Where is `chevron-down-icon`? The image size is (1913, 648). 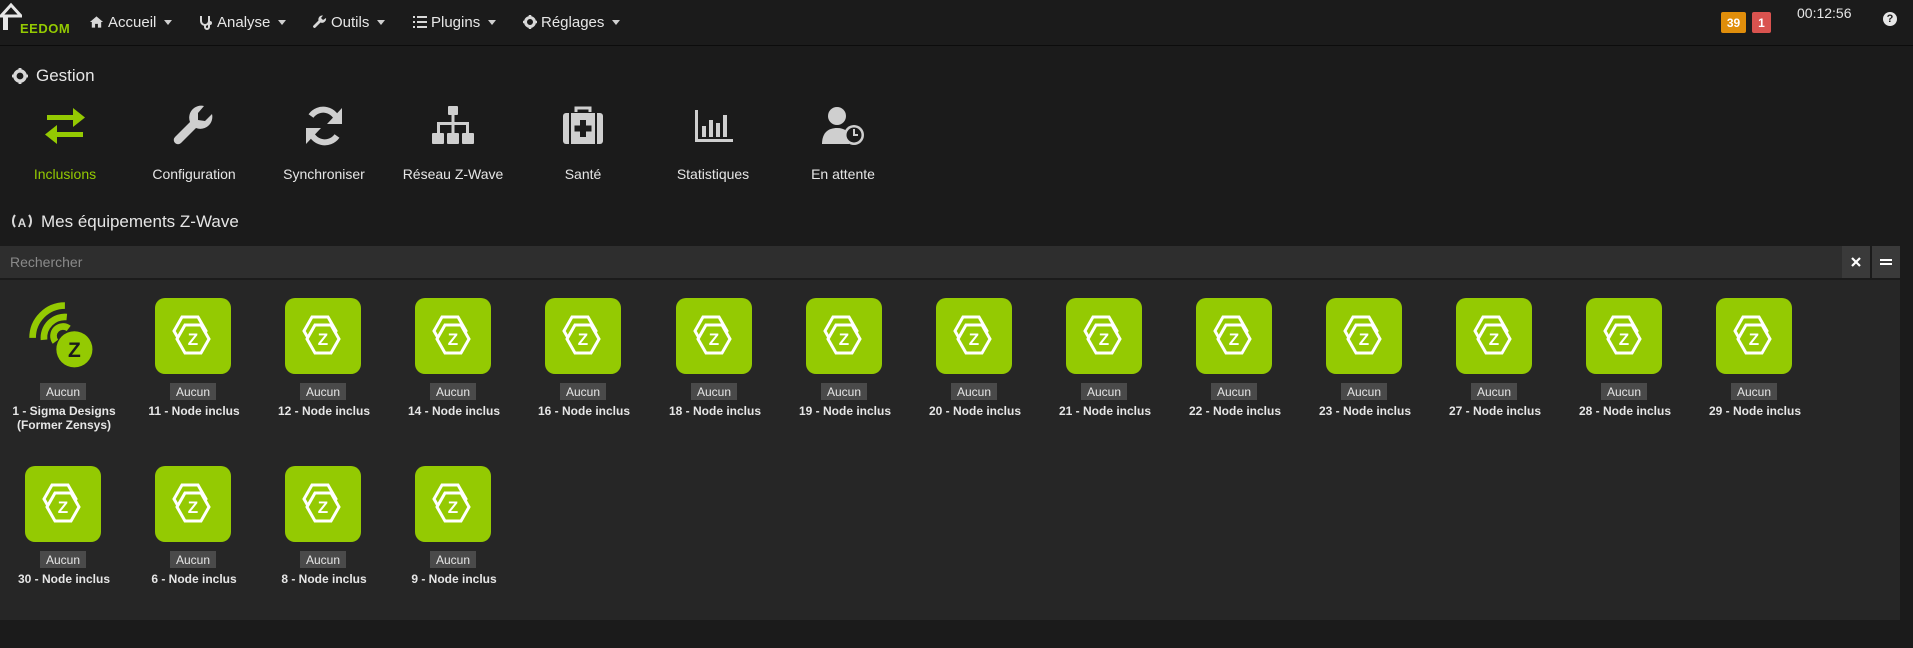 chevron-down-icon is located at coordinates (381, 22).